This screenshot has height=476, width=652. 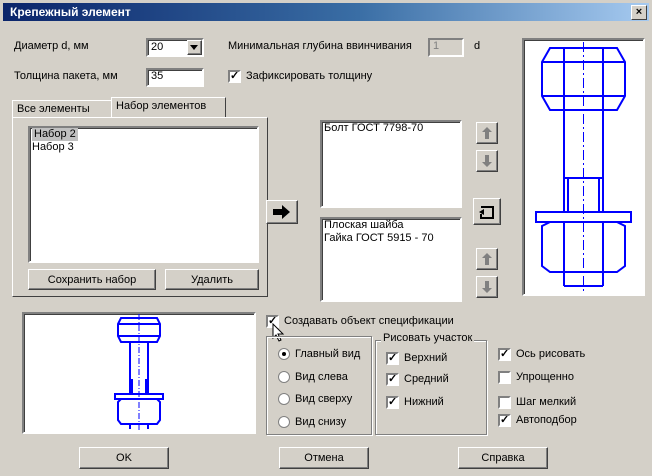 I want to click on diameter-value: 20, so click(x=157, y=47).